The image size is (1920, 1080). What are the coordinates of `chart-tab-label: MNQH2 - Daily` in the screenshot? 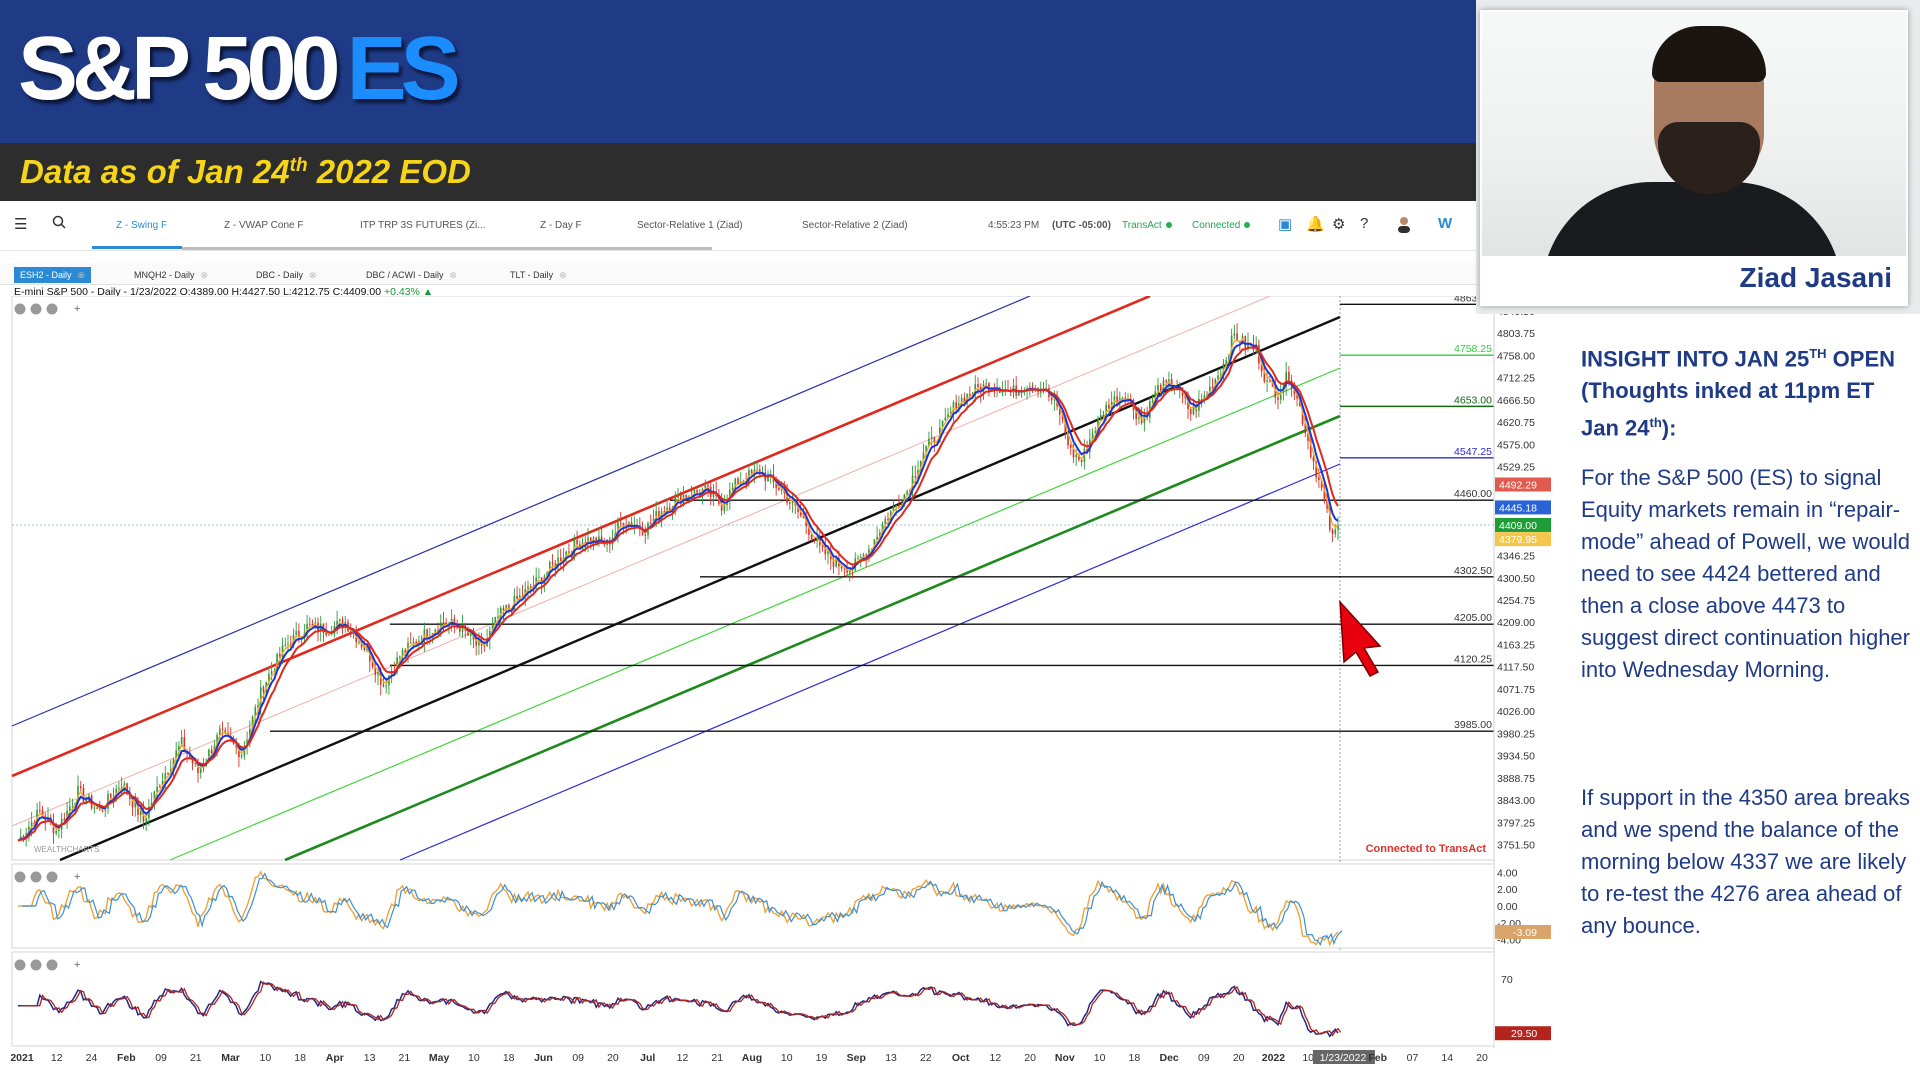 It's located at (164, 275).